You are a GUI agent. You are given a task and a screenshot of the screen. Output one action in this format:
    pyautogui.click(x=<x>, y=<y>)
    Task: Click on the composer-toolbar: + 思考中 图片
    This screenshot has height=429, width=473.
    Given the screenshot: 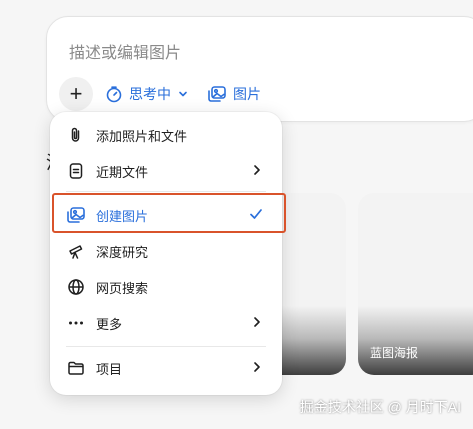 What is the action you would take?
    pyautogui.click(x=160, y=94)
    